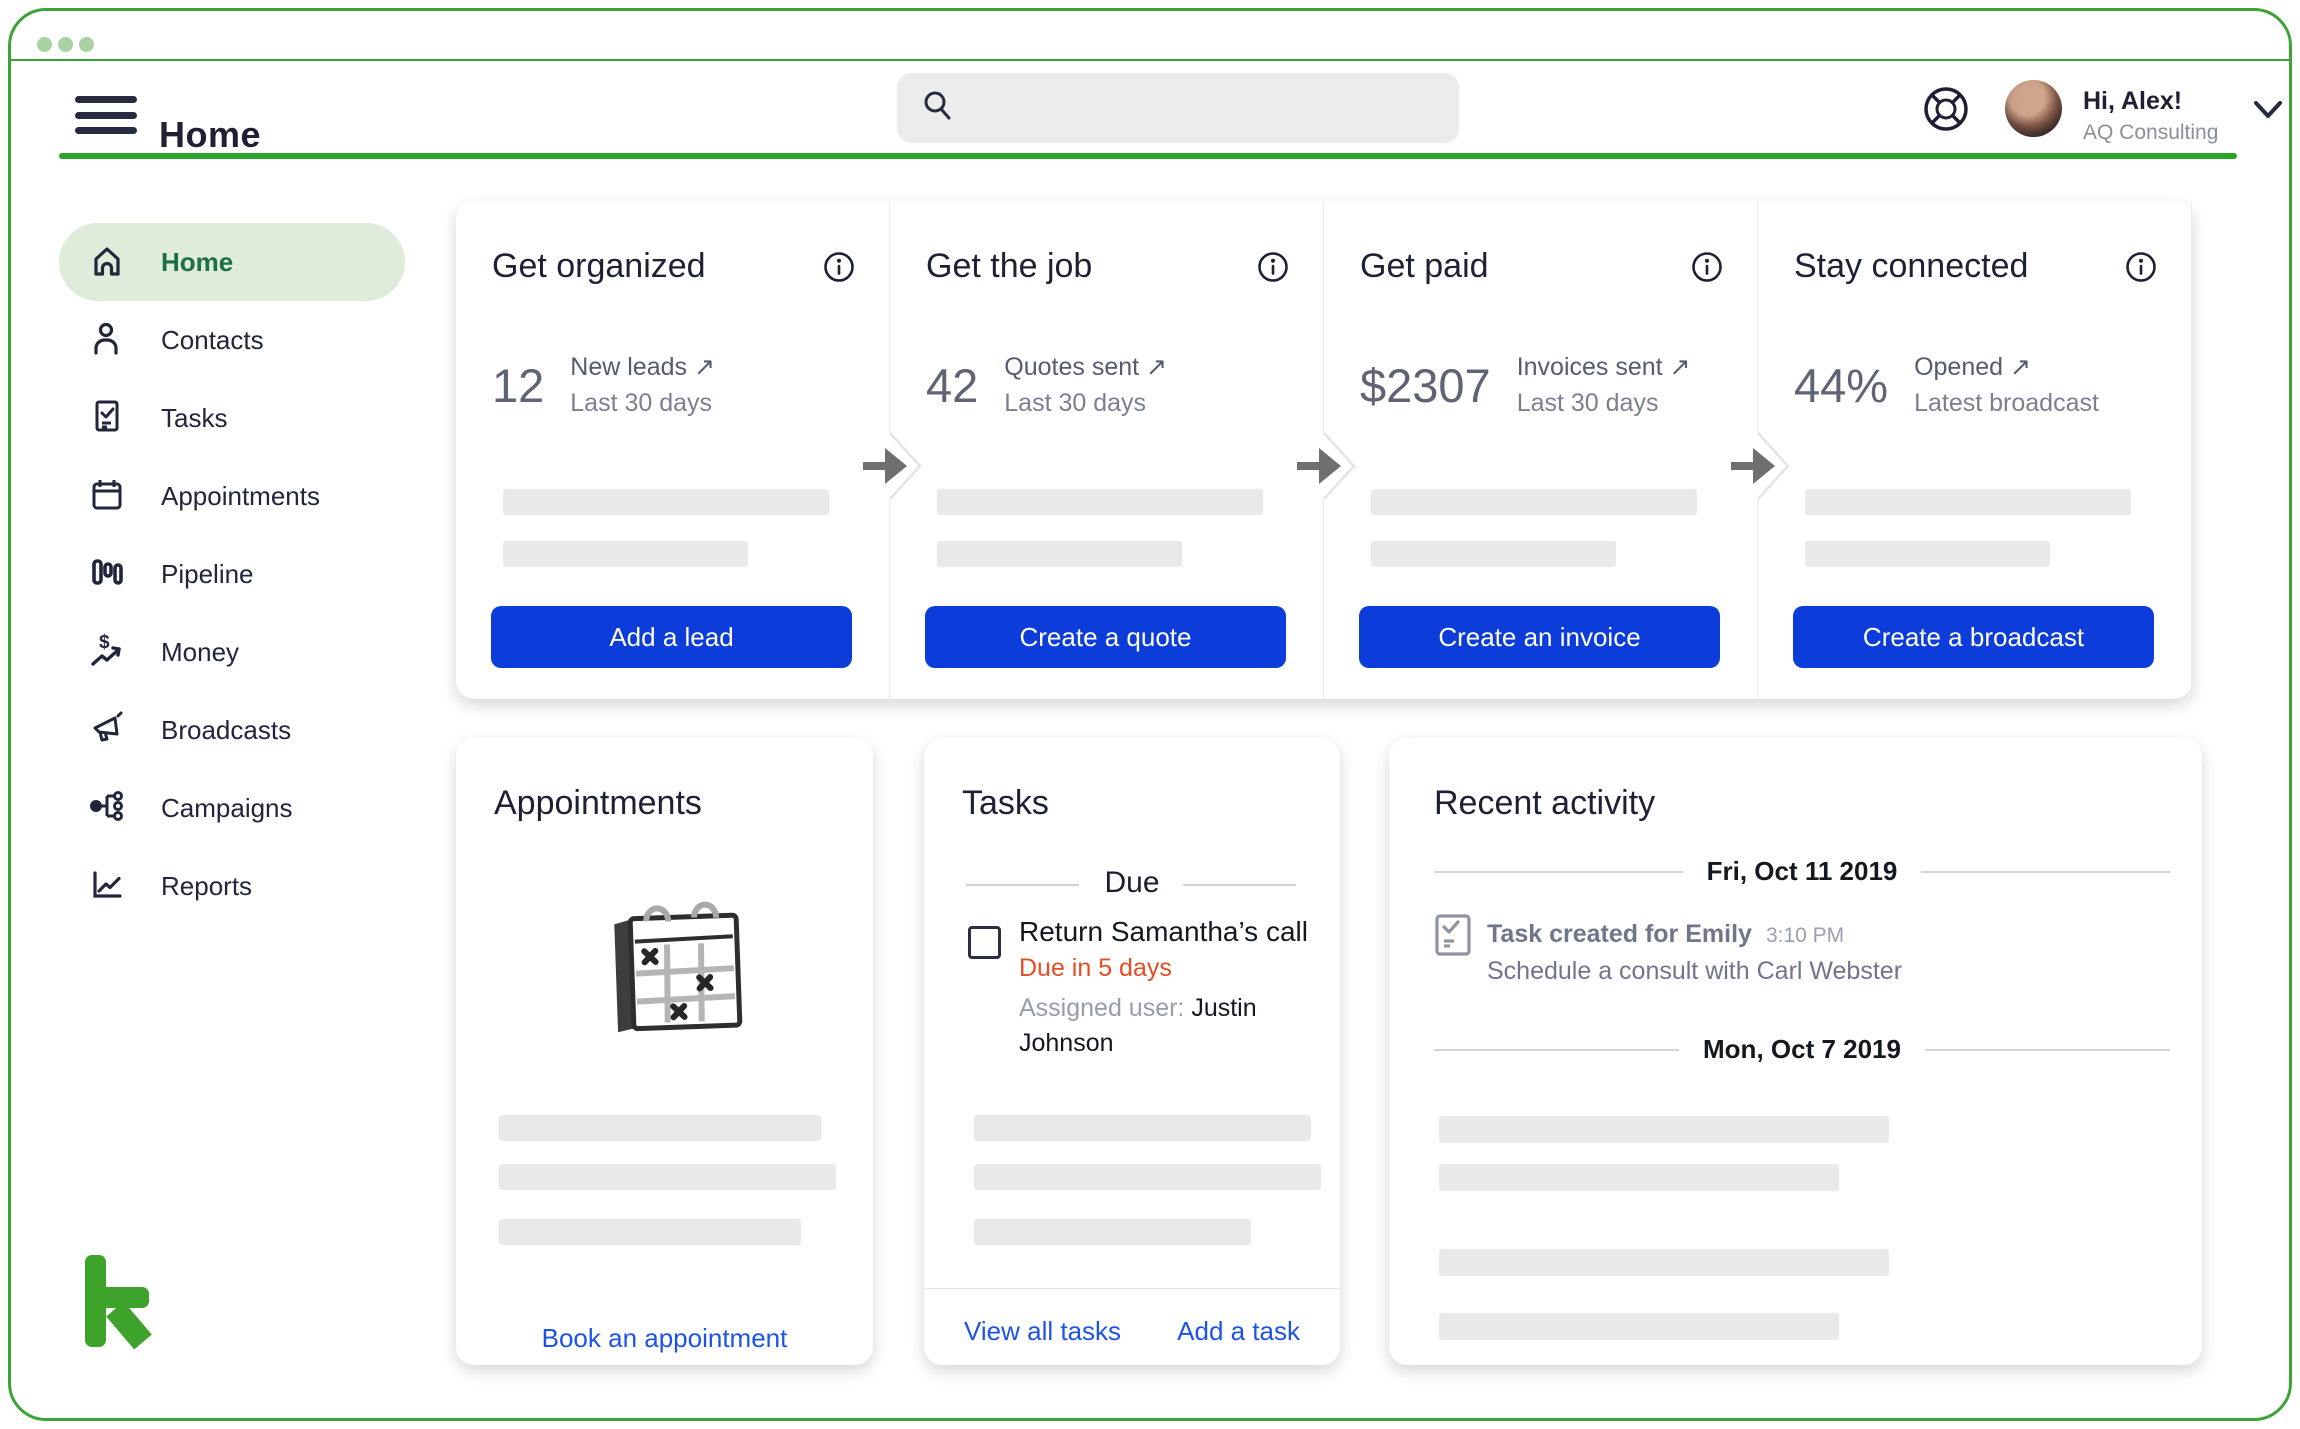  Describe the element at coordinates (2006, 403) in the screenshot. I see `stat-sublabel: Latest broadcast` at that location.